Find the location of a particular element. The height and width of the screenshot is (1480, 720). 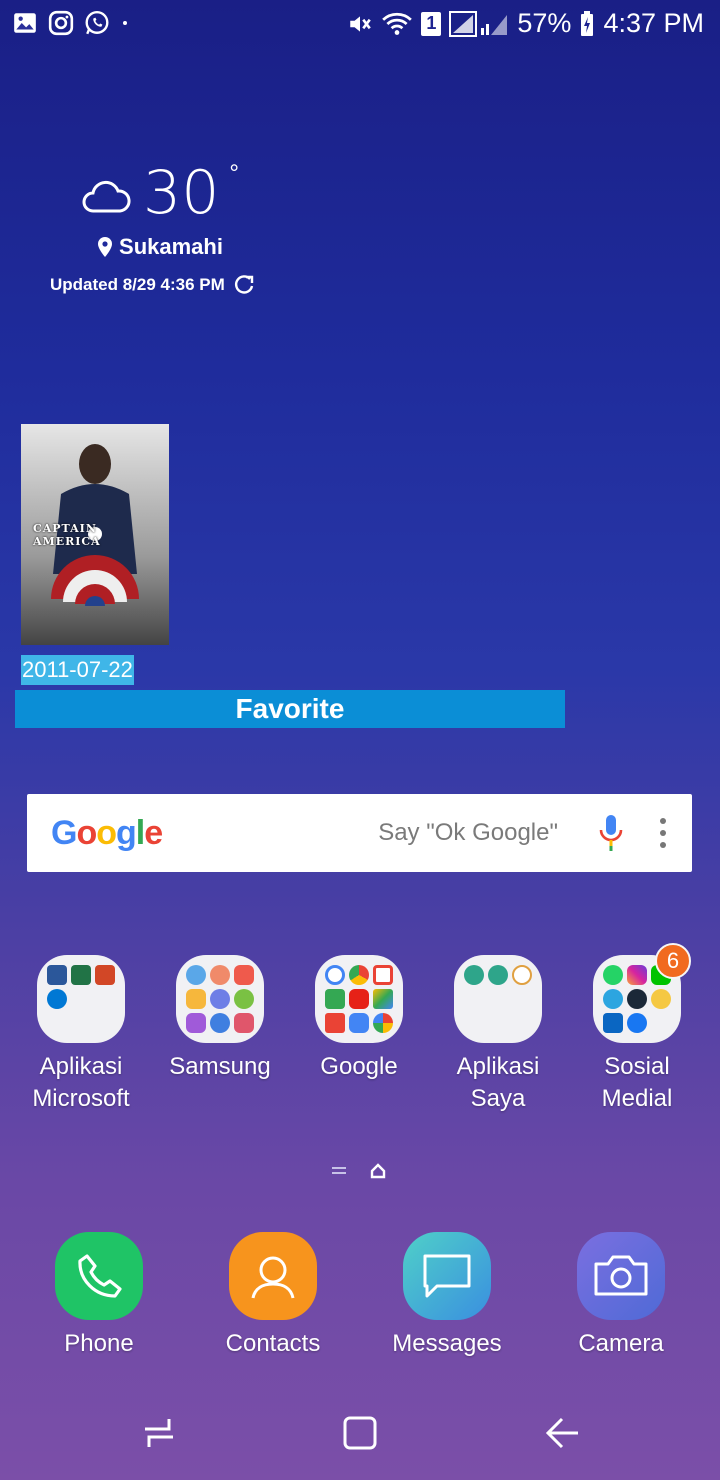

page-indicator is located at coordinates (359, 1171).